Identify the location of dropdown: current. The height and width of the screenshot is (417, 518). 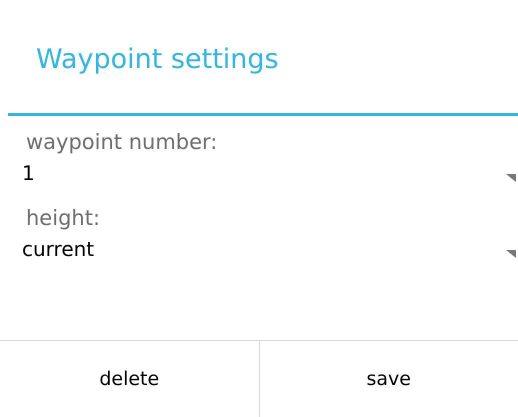
(270, 249).